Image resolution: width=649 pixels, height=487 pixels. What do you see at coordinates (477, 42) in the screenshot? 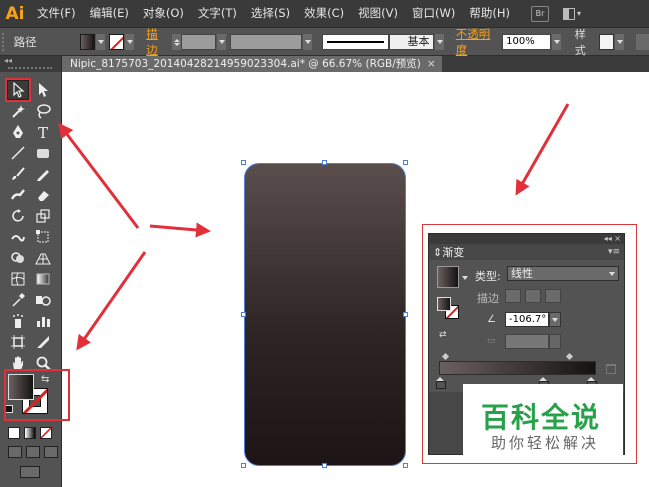
I see `opacity-label: 不透明度` at bounding box center [477, 42].